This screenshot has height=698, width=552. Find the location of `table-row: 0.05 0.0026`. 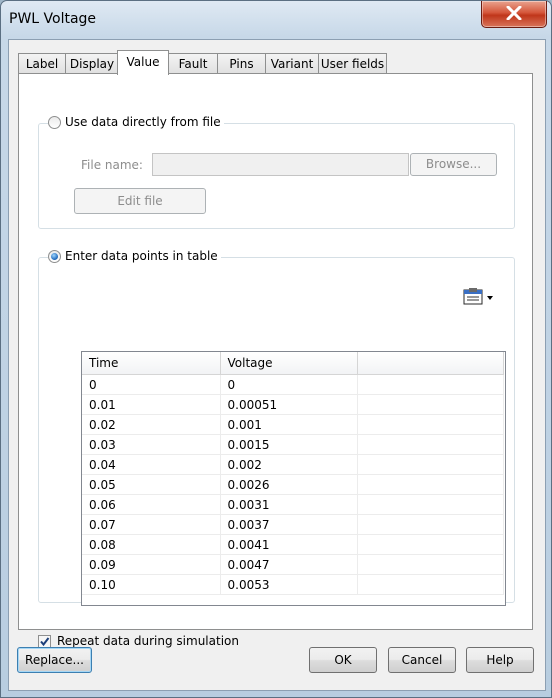

table-row: 0.05 0.0026 is located at coordinates (293, 484).